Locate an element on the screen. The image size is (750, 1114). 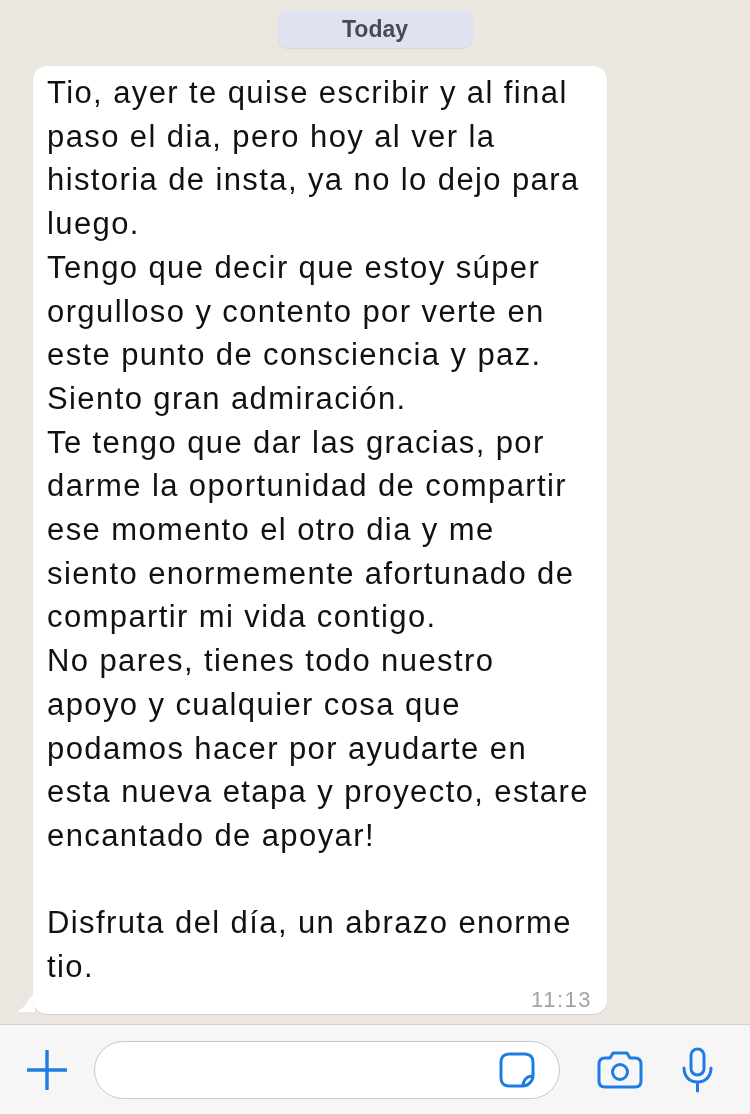
sticker-icon is located at coordinates (517, 1069).